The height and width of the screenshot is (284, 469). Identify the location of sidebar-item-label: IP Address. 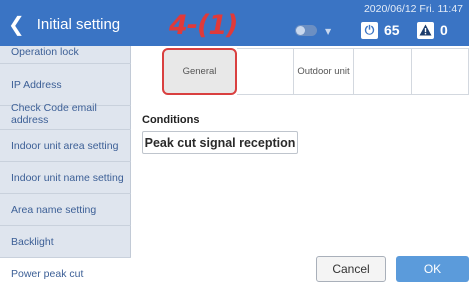
(36, 84).